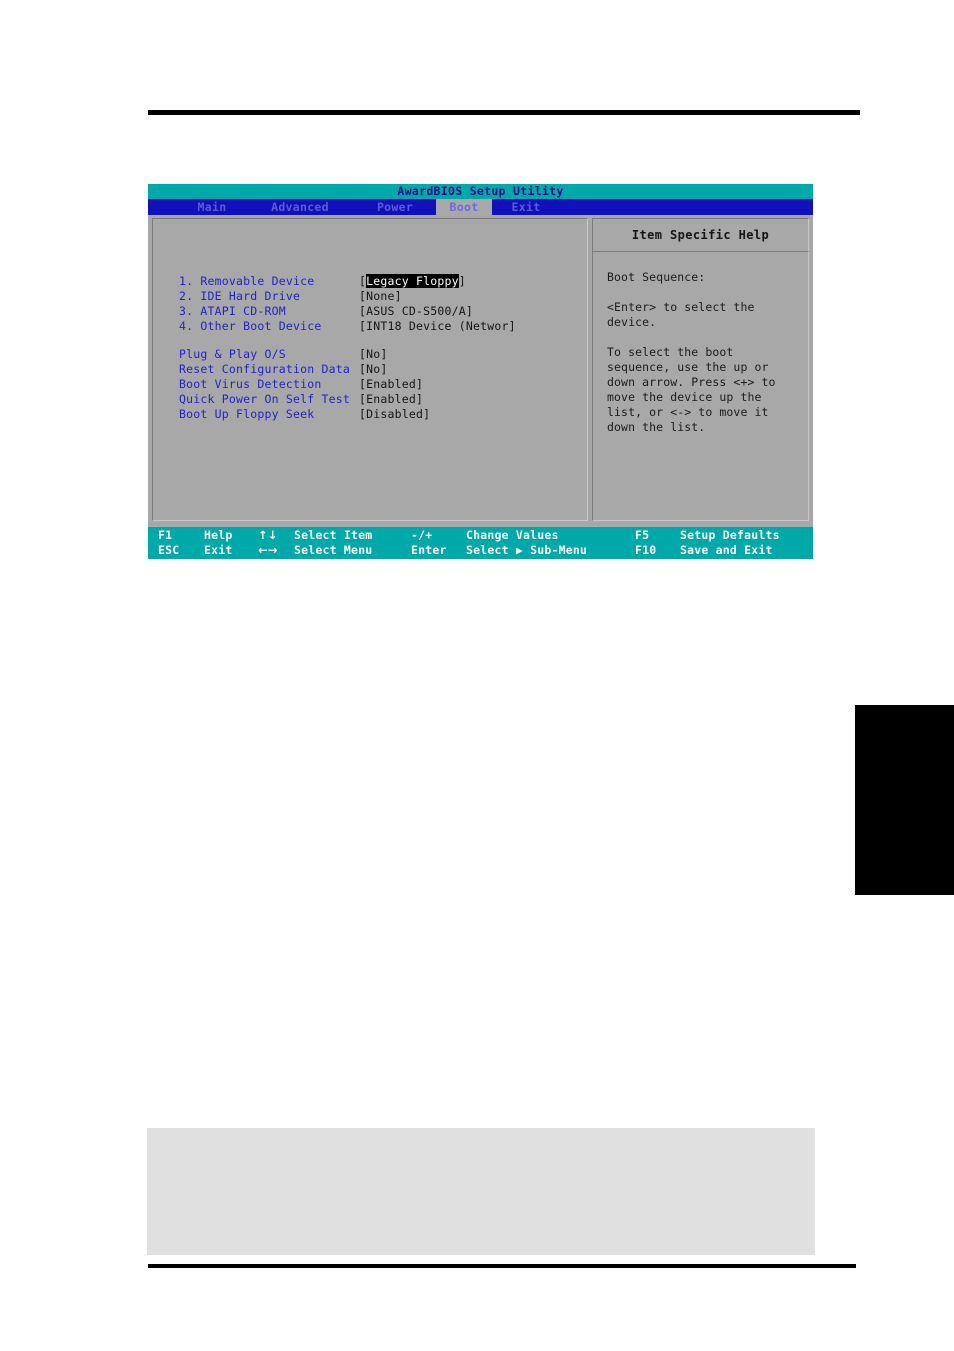 The width and height of the screenshot is (954, 1351). What do you see at coordinates (726, 550) in the screenshot?
I see `legend-action-save-and-exit: Save and Exit` at bounding box center [726, 550].